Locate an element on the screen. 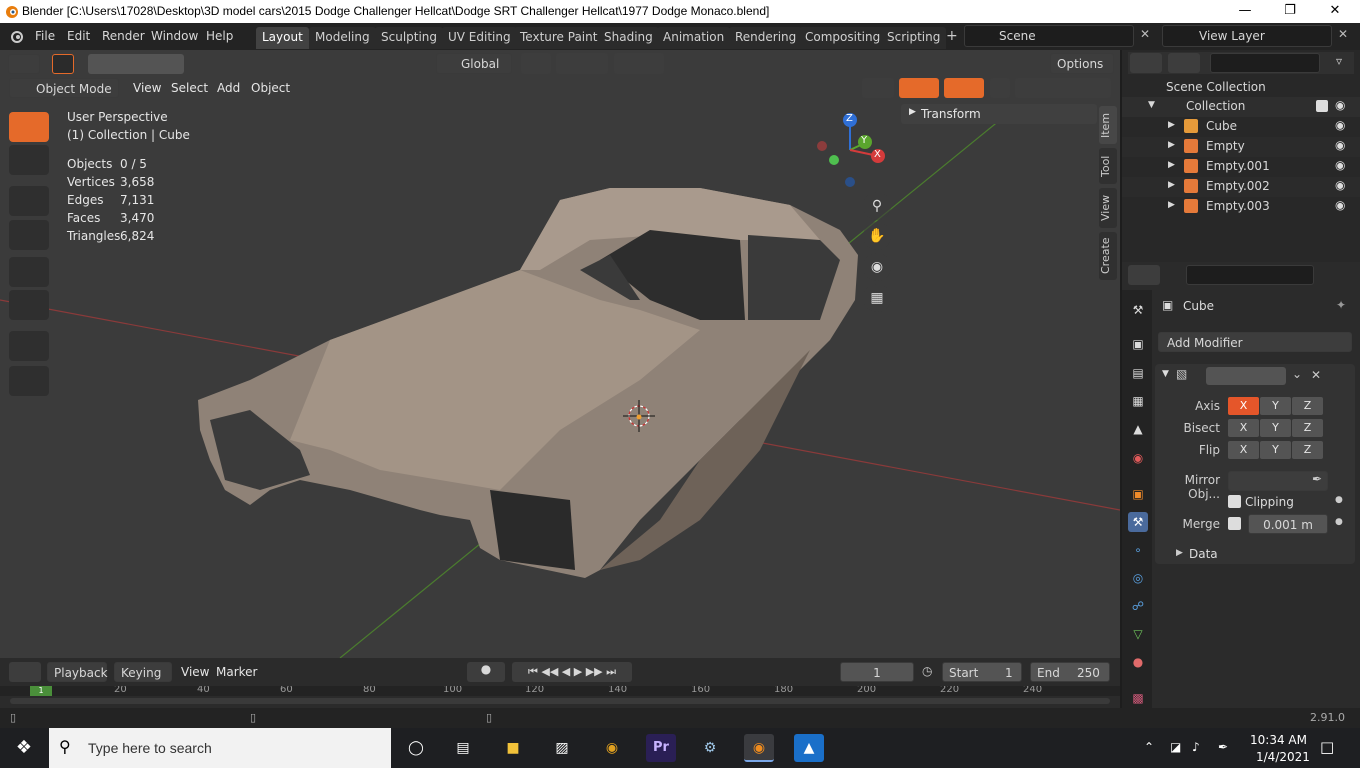  transform-orientation-select: Global is located at coordinates (474, 63).